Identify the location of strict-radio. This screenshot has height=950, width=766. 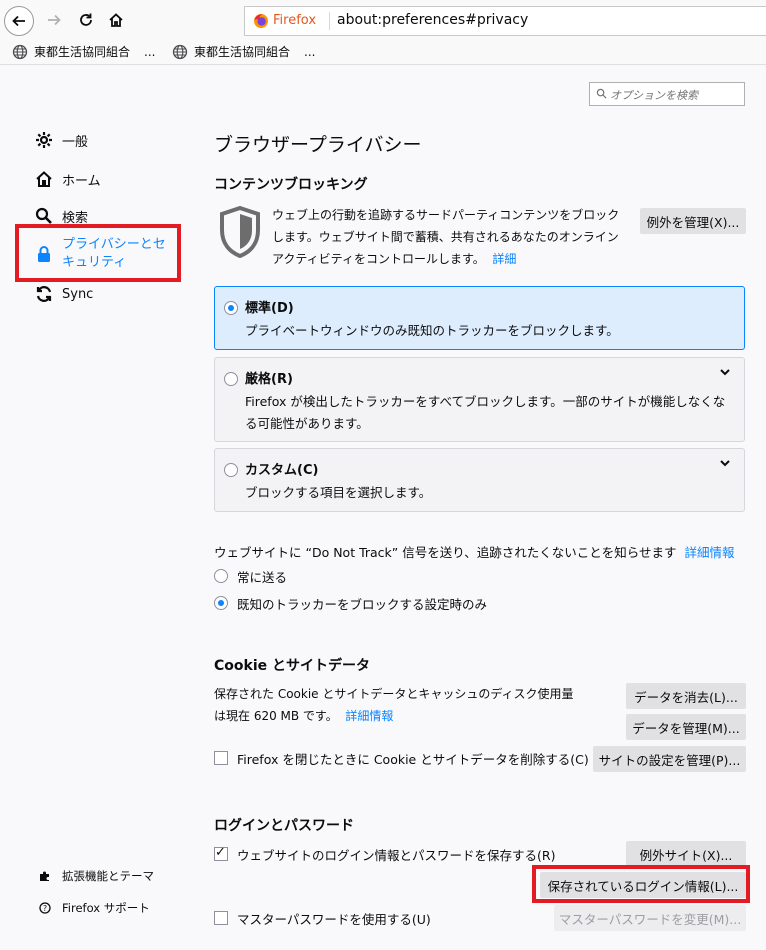
(231, 379).